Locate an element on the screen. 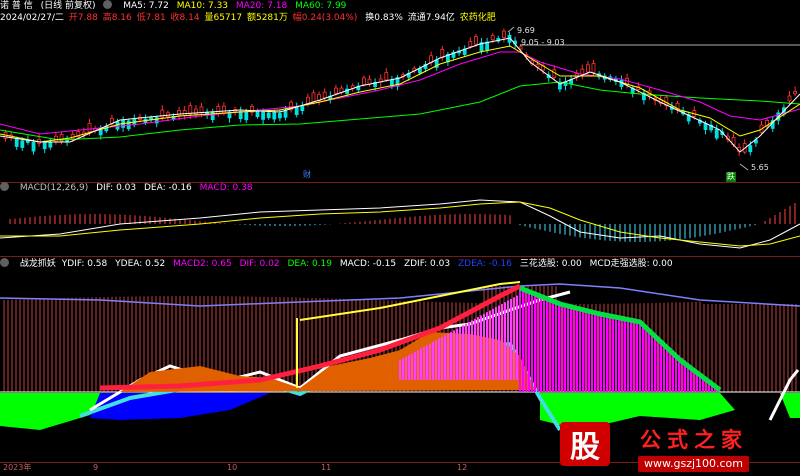 The image size is (800, 476). watermark-url: www.gszj100.com is located at coordinates (694, 464).